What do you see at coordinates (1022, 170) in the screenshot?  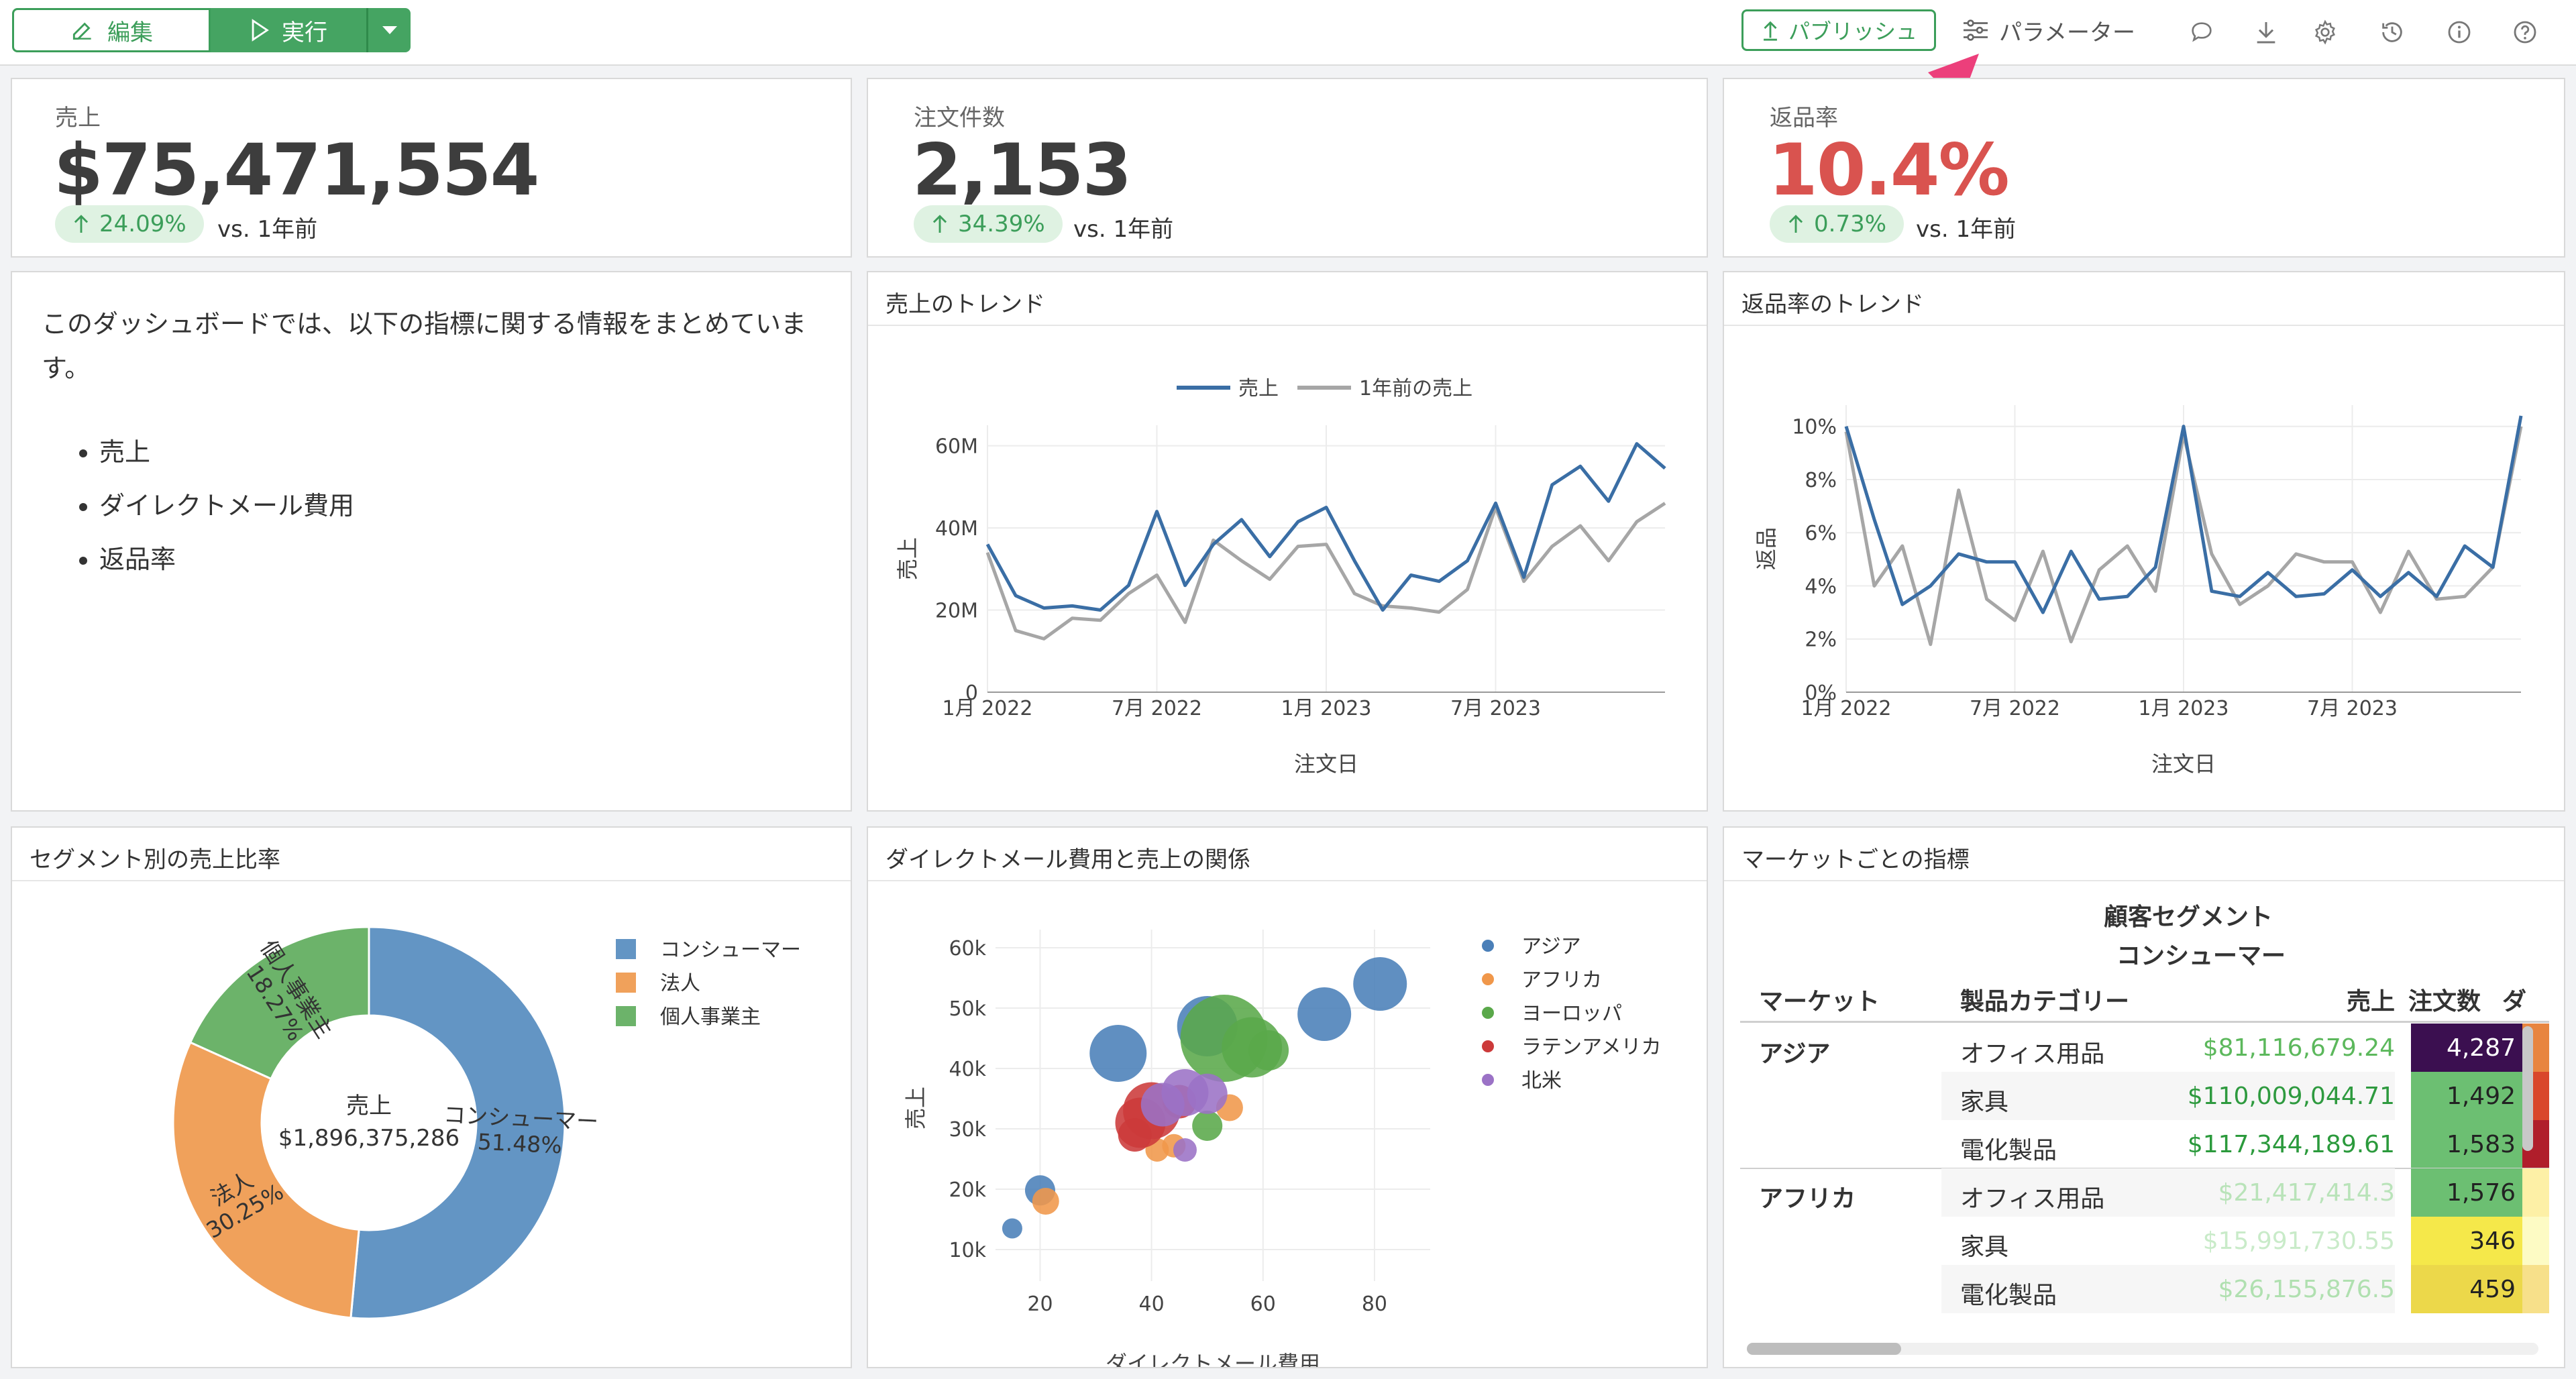 I see `kpi-value: 2,153` at bounding box center [1022, 170].